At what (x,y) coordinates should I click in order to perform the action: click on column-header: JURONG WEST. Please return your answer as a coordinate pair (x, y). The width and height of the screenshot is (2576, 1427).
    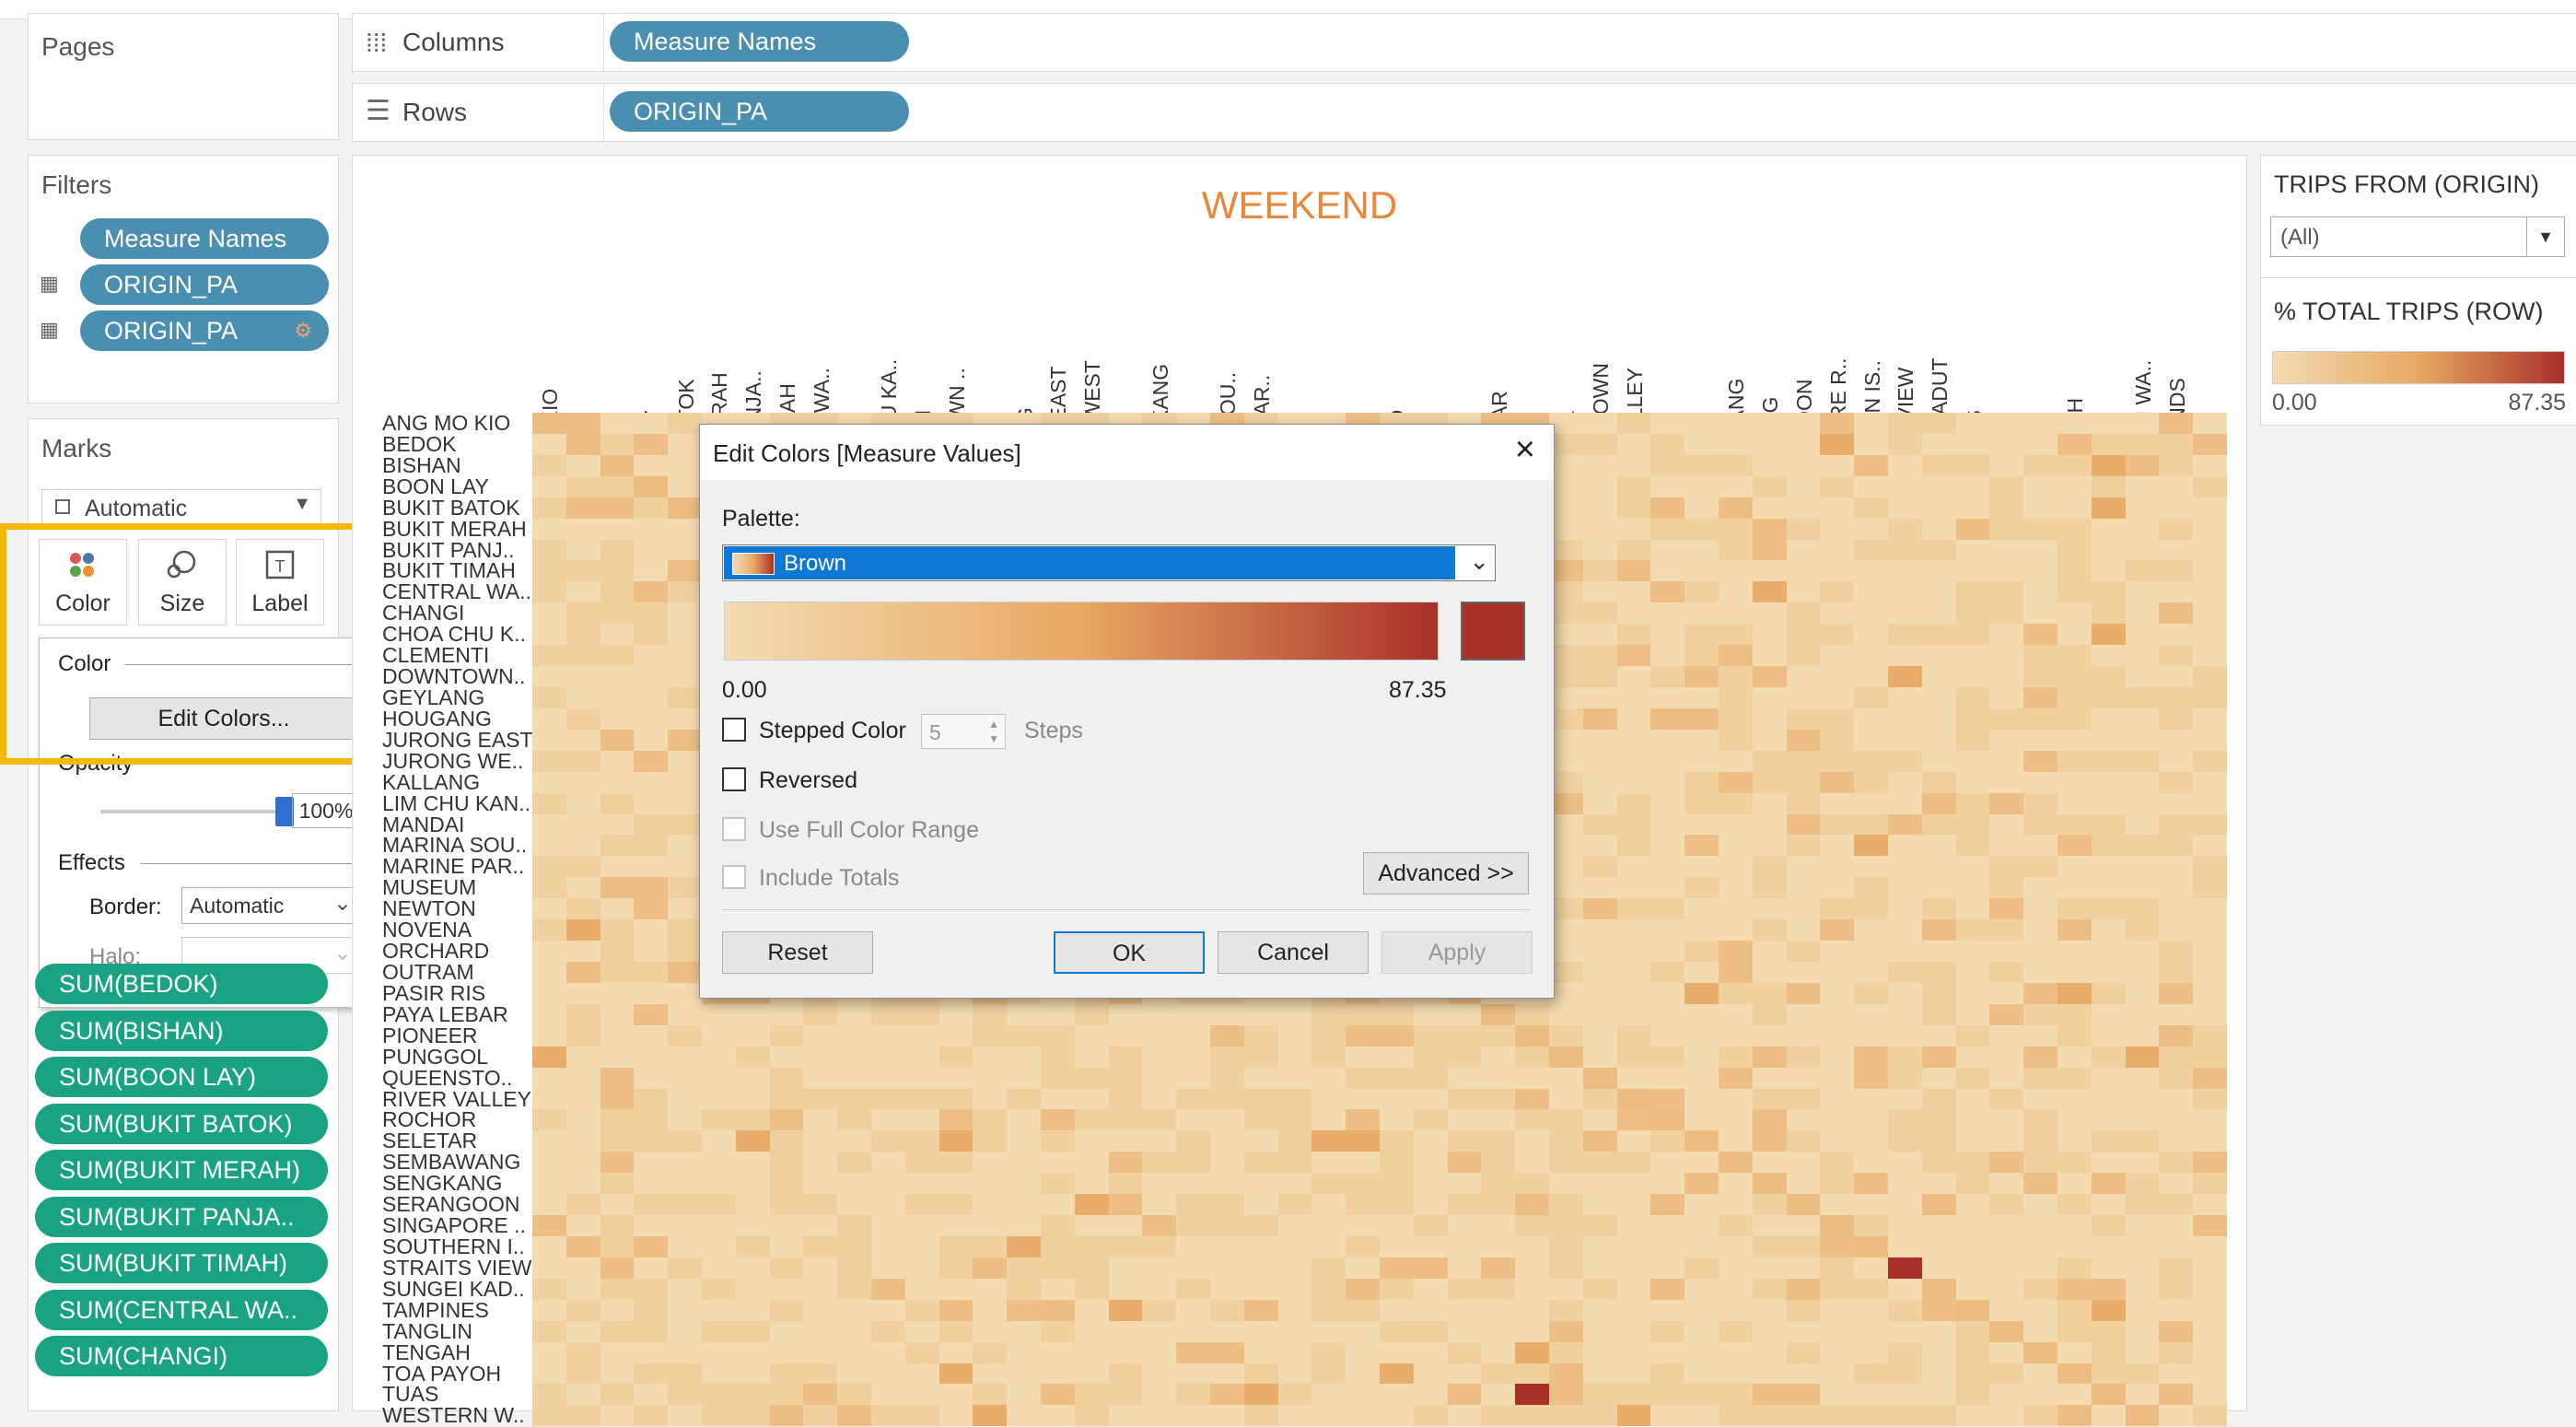
    Looking at the image, I should click on (1091, 383).